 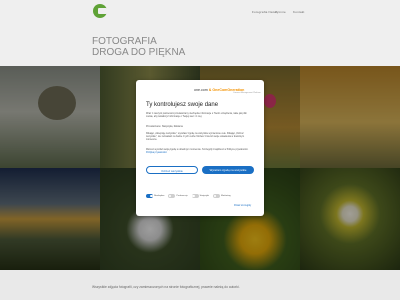 I want to click on nav-item-o-mnie: O mnie, so click(x=280, y=12).